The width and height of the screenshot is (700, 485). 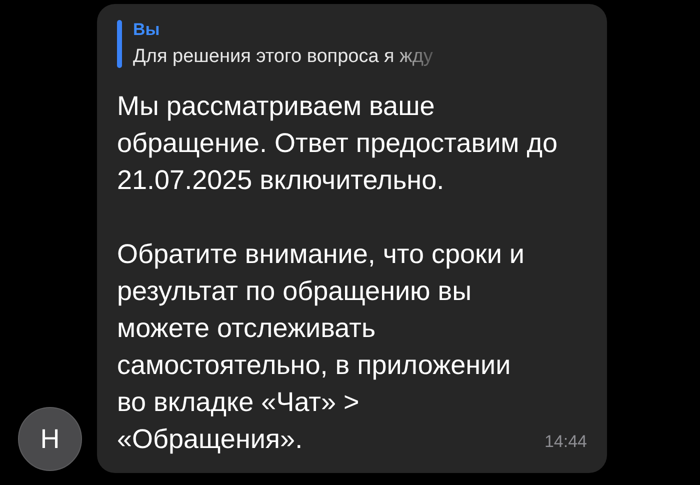 What do you see at coordinates (119, 44) in the screenshot?
I see `quote-bar` at bounding box center [119, 44].